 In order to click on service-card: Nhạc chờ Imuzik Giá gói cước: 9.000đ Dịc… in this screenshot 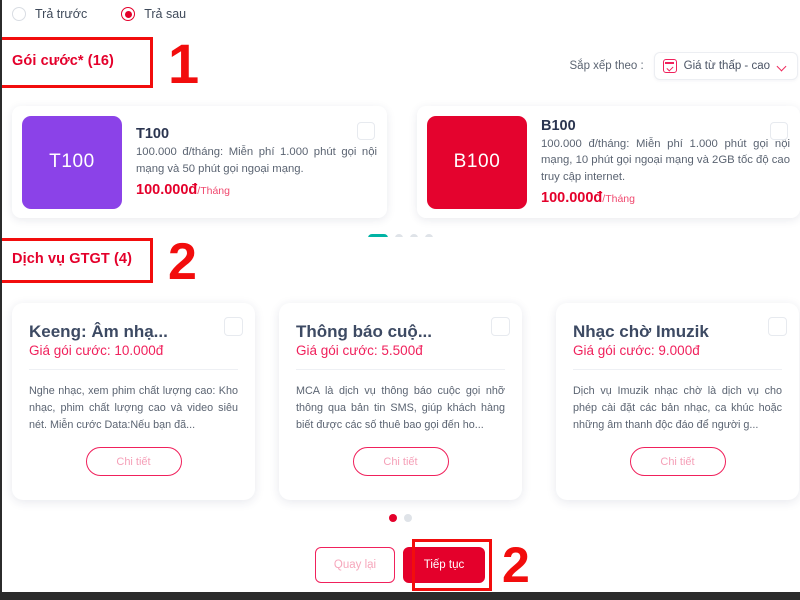, I will do `click(677, 401)`.